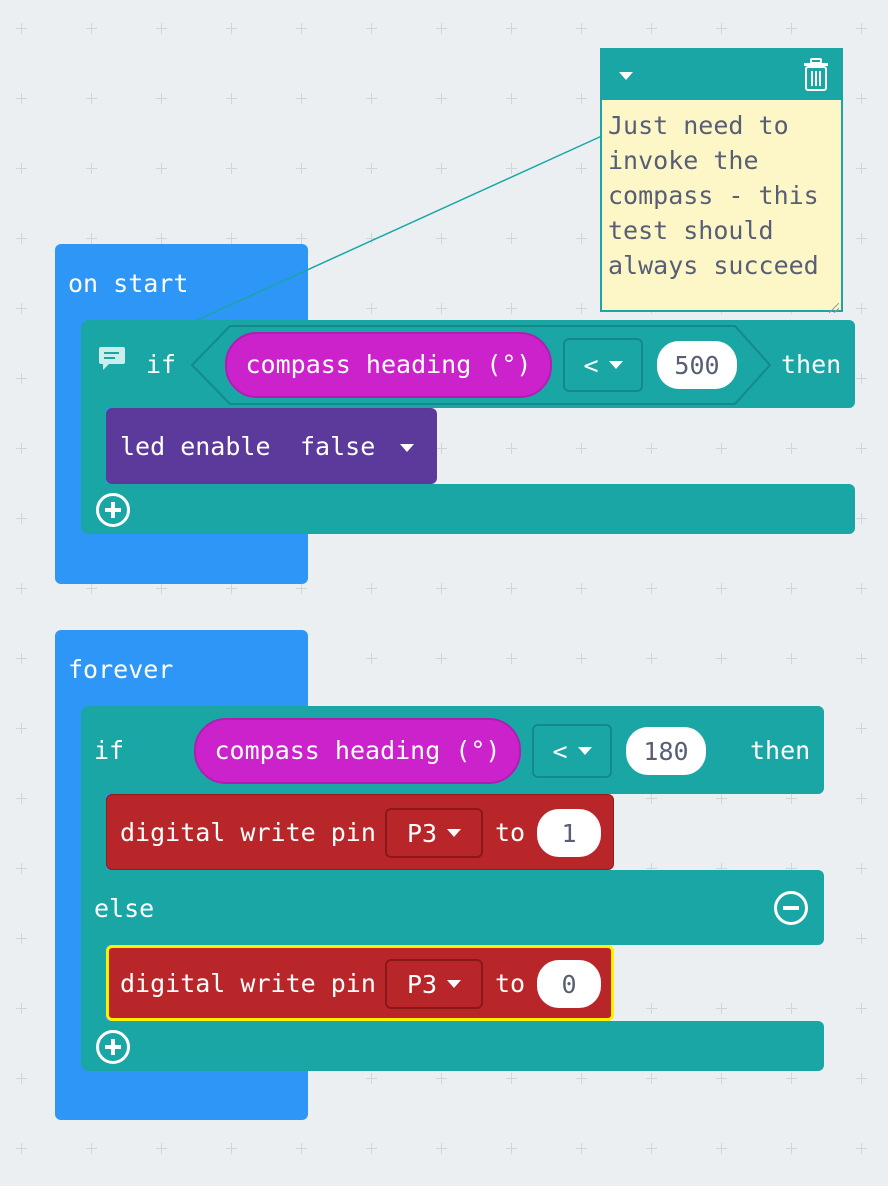 This screenshot has height=1186, width=888. What do you see at coordinates (248, 832) in the screenshot?
I see `digital-write-label-1: digital write pin` at bounding box center [248, 832].